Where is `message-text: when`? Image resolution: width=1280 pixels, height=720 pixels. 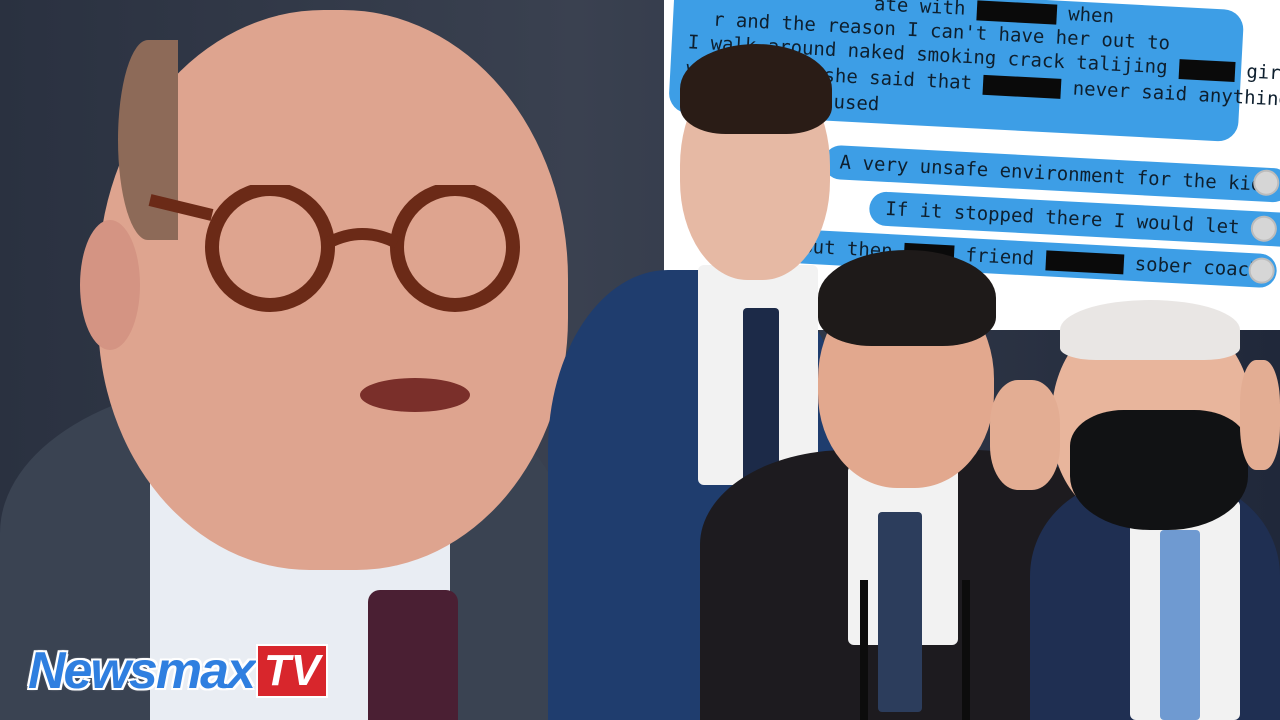
message-text: when is located at coordinates (1091, 15).